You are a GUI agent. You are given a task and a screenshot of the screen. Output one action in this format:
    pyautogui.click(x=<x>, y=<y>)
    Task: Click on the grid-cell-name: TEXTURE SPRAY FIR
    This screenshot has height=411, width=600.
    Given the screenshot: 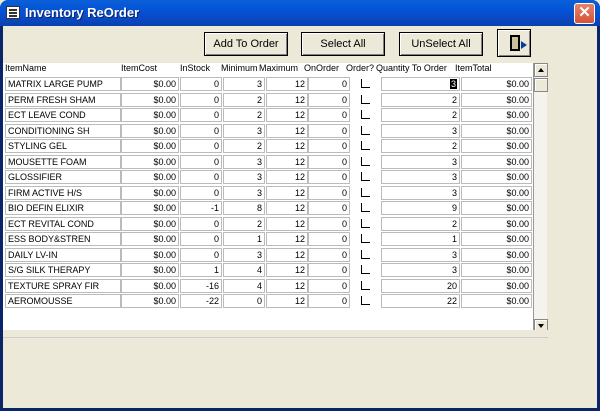 What is the action you would take?
    pyautogui.click(x=63, y=285)
    